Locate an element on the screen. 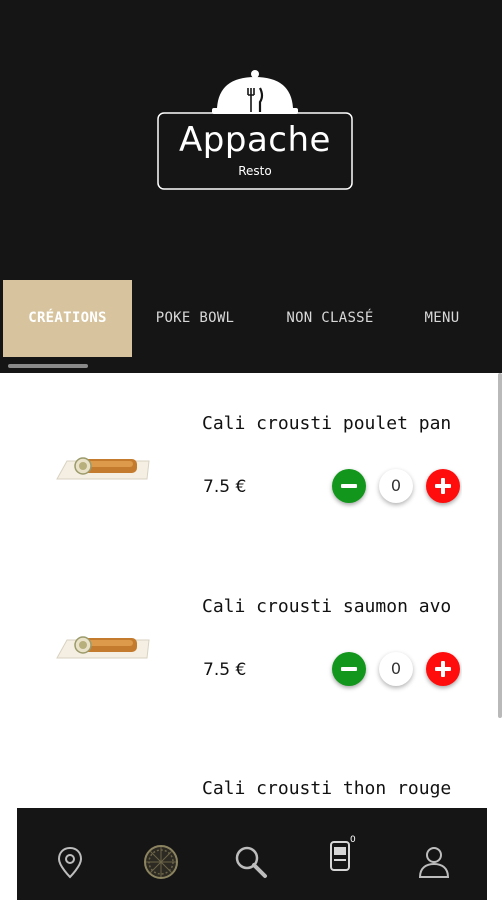  product-item: Cali crousti poulet pan 7.5 € 0 is located at coordinates (231, 478).